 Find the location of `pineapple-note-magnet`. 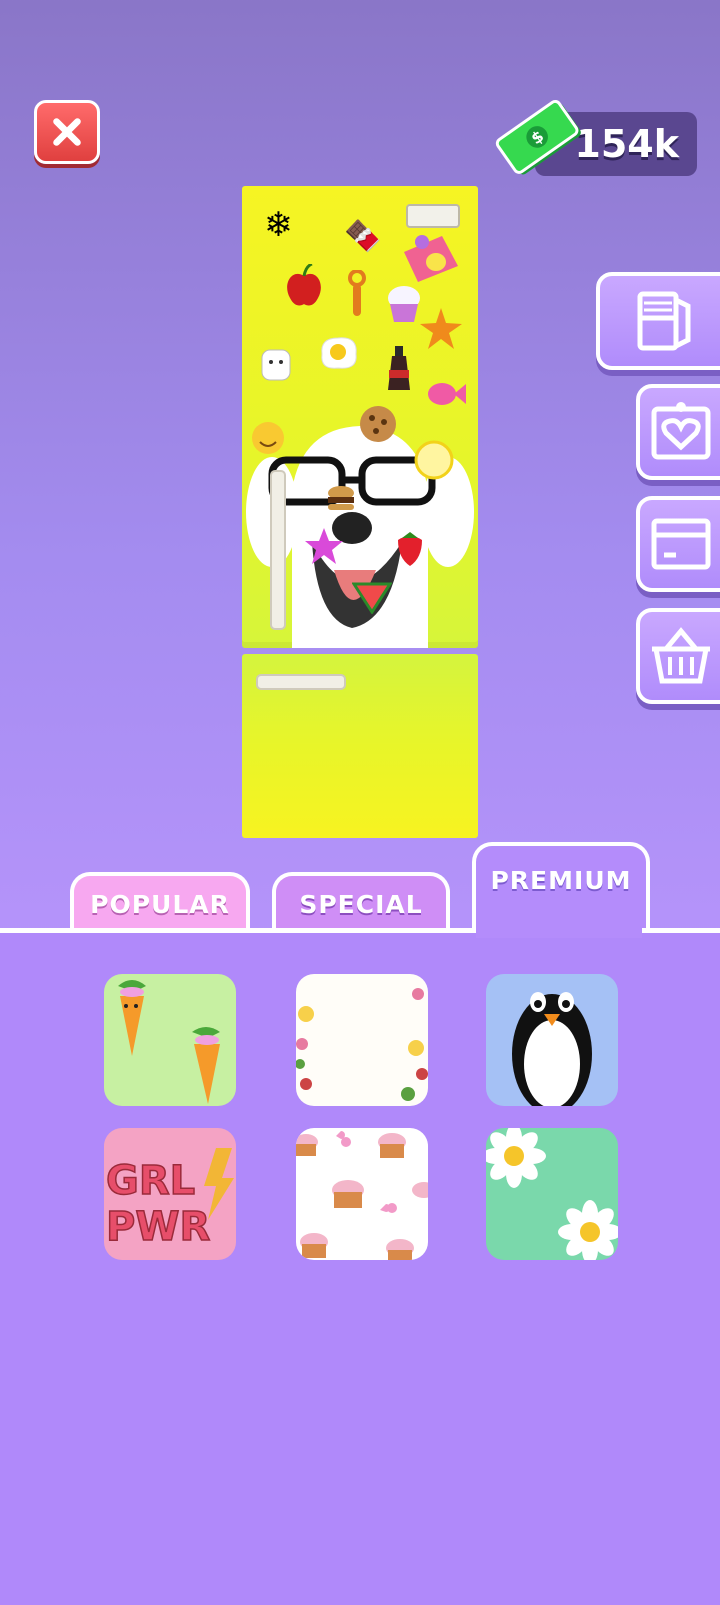

pineapple-note-magnet is located at coordinates (430, 259).